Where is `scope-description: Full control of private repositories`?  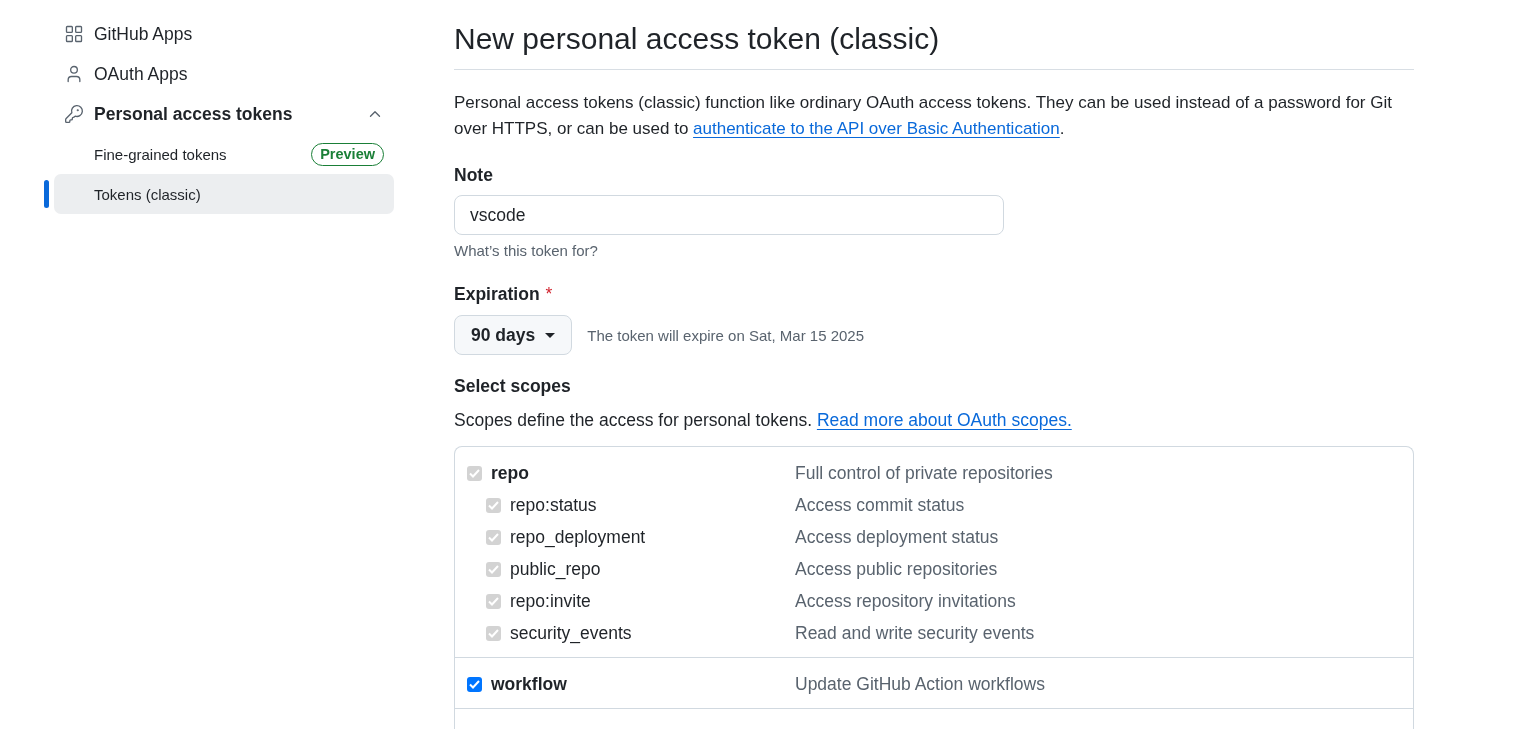 scope-description: Full control of private repositories is located at coordinates (924, 473).